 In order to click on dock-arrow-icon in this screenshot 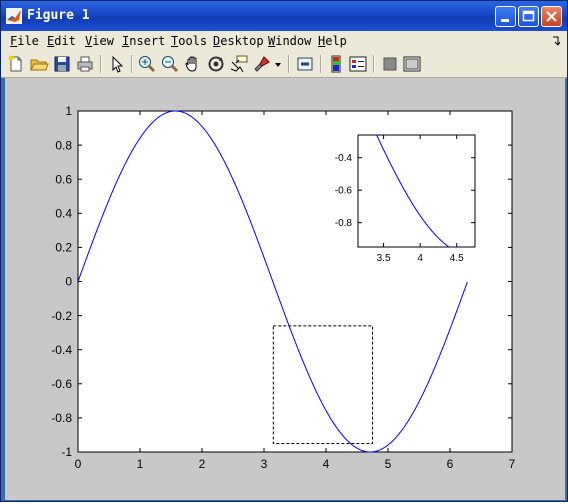, I will do `click(556, 41)`.